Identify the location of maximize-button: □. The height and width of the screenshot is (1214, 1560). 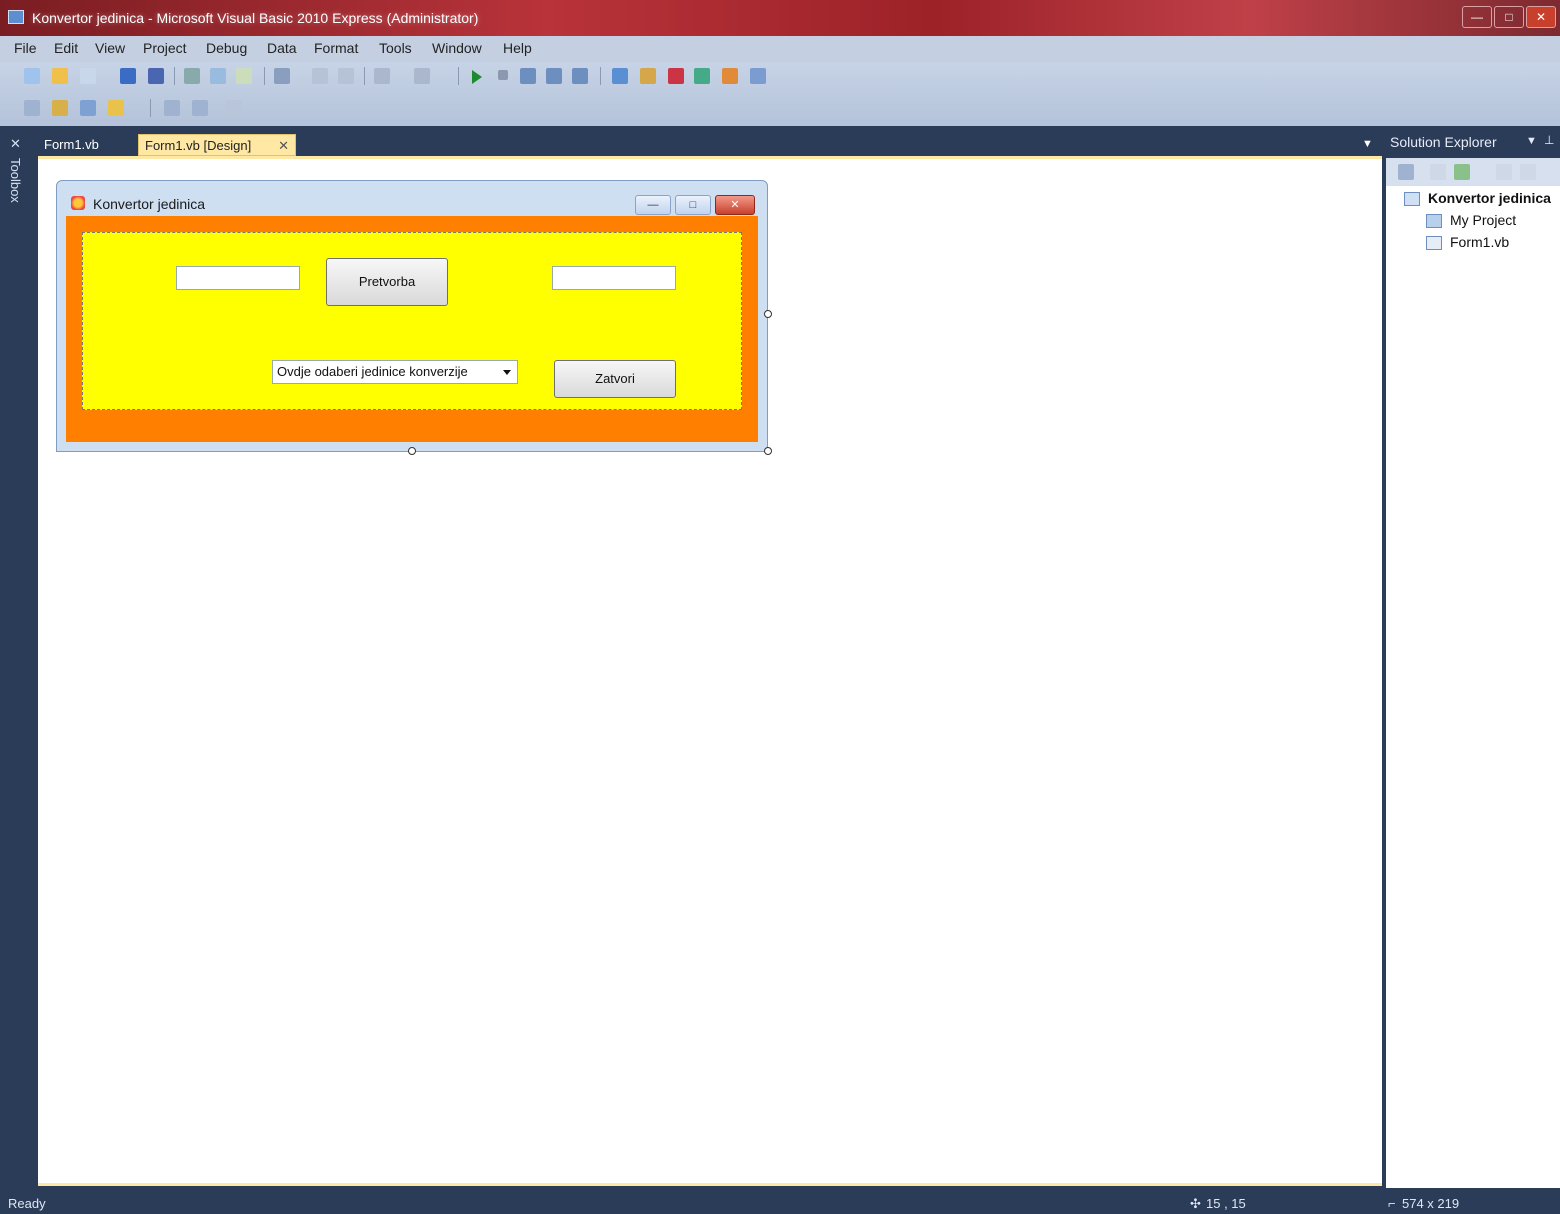
(1509, 17).